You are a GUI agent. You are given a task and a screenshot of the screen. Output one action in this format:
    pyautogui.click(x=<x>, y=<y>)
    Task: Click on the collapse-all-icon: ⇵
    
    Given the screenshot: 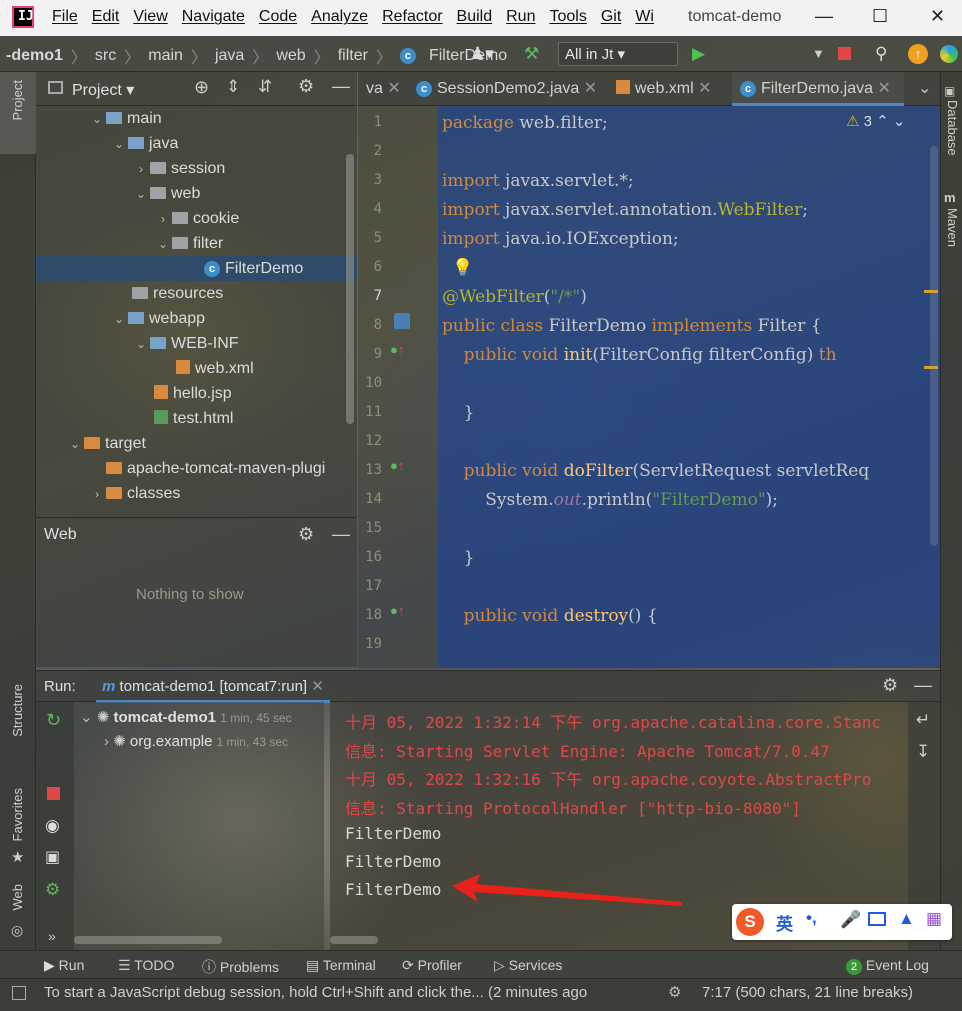 What is the action you would take?
    pyautogui.click(x=265, y=87)
    